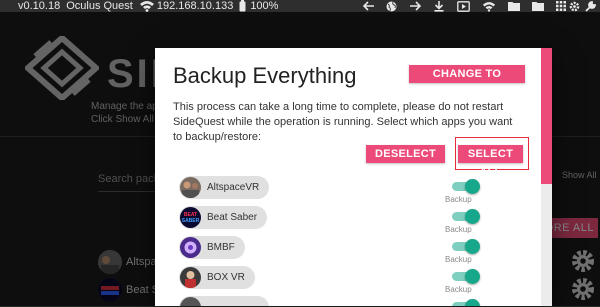 This screenshot has width=600, height=307. I want to click on settings-icon, so click(574, 6).